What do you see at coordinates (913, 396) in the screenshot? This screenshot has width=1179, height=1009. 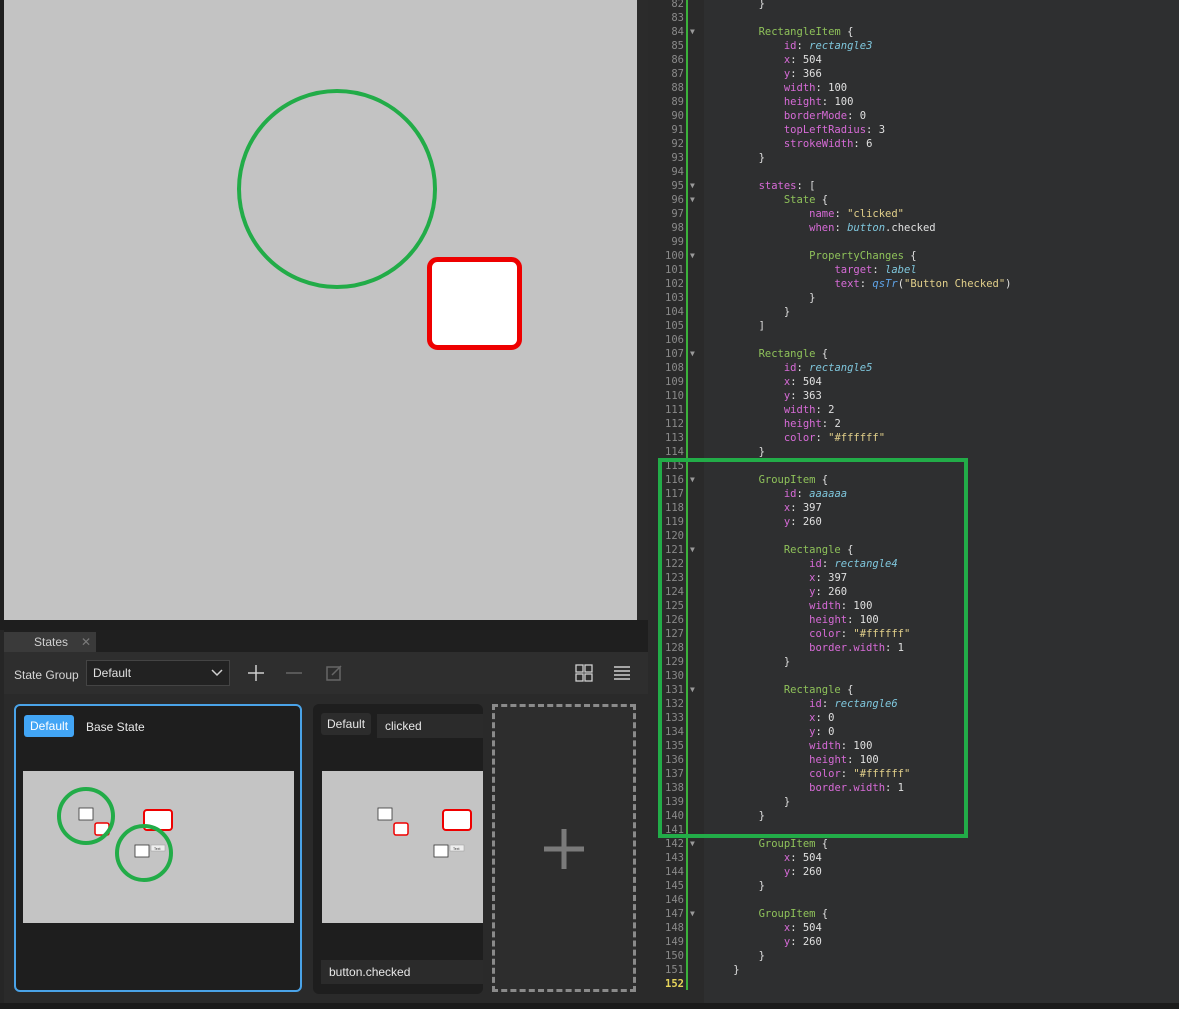 I see `code-line: 110 y: 363` at bounding box center [913, 396].